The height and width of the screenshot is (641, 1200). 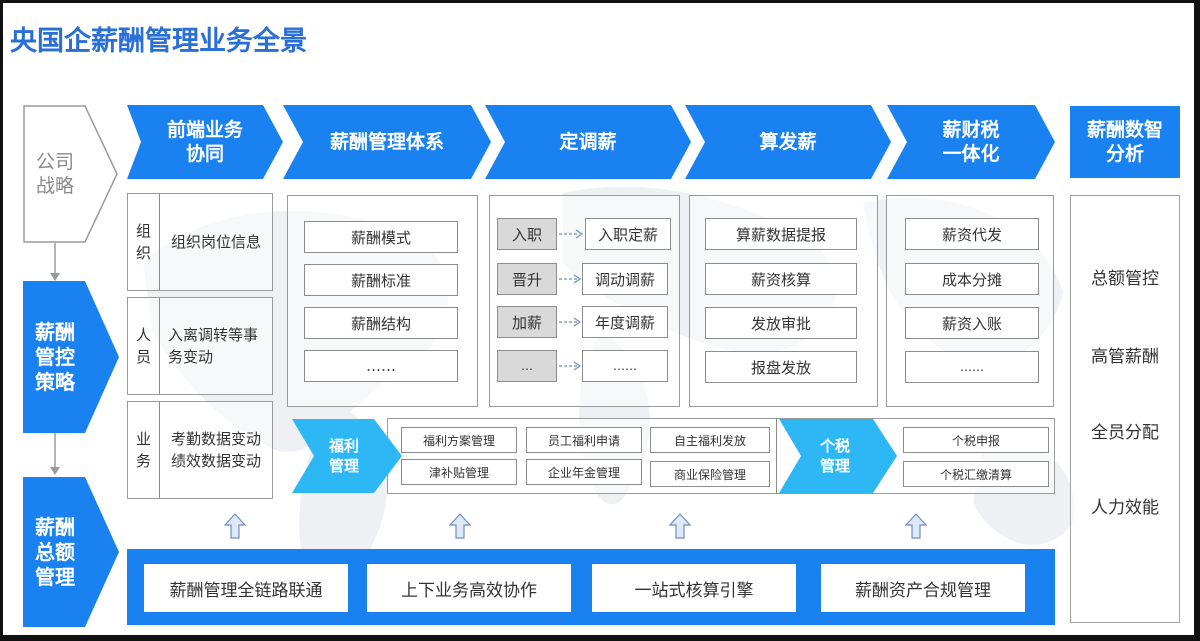 I want to click on welfare-item: 企业年金管理, so click(x=584, y=472).